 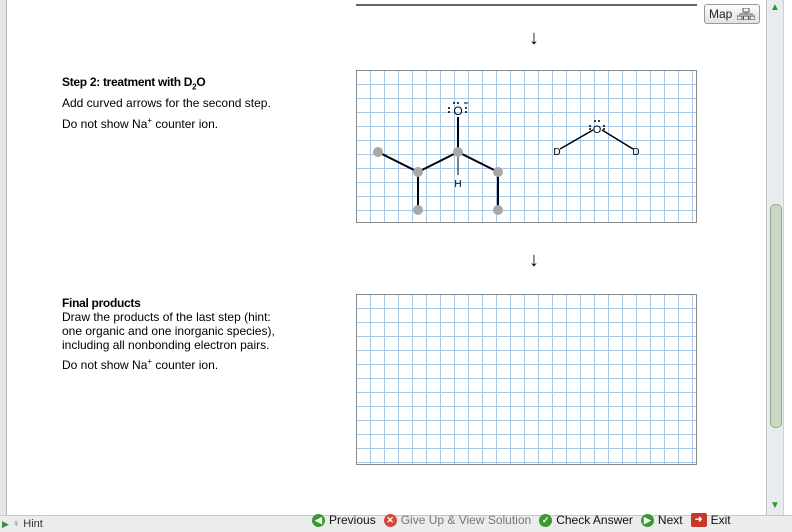 I want to click on water-oxygen: O, so click(x=597, y=130).